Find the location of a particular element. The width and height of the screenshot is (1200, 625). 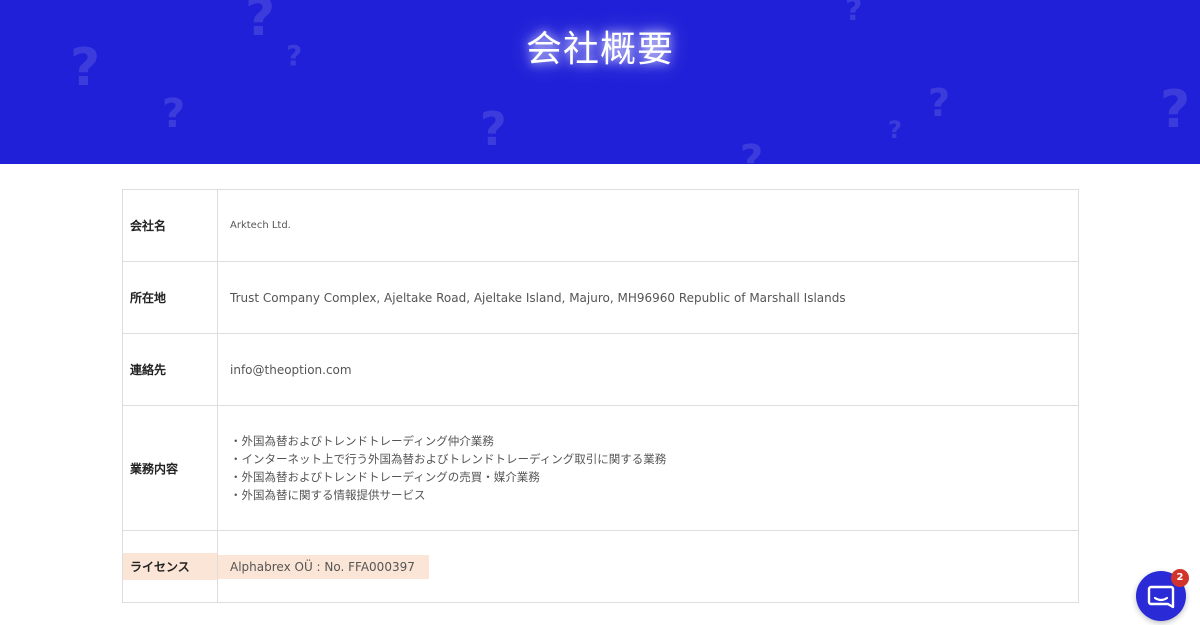

row-value-cell: Alphabrex OÜ : No. FFA000397 is located at coordinates (648, 566).